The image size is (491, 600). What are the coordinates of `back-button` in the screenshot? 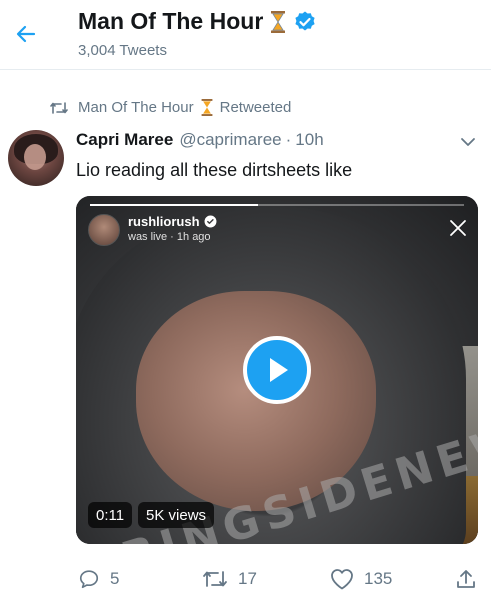 It's located at (26, 34).